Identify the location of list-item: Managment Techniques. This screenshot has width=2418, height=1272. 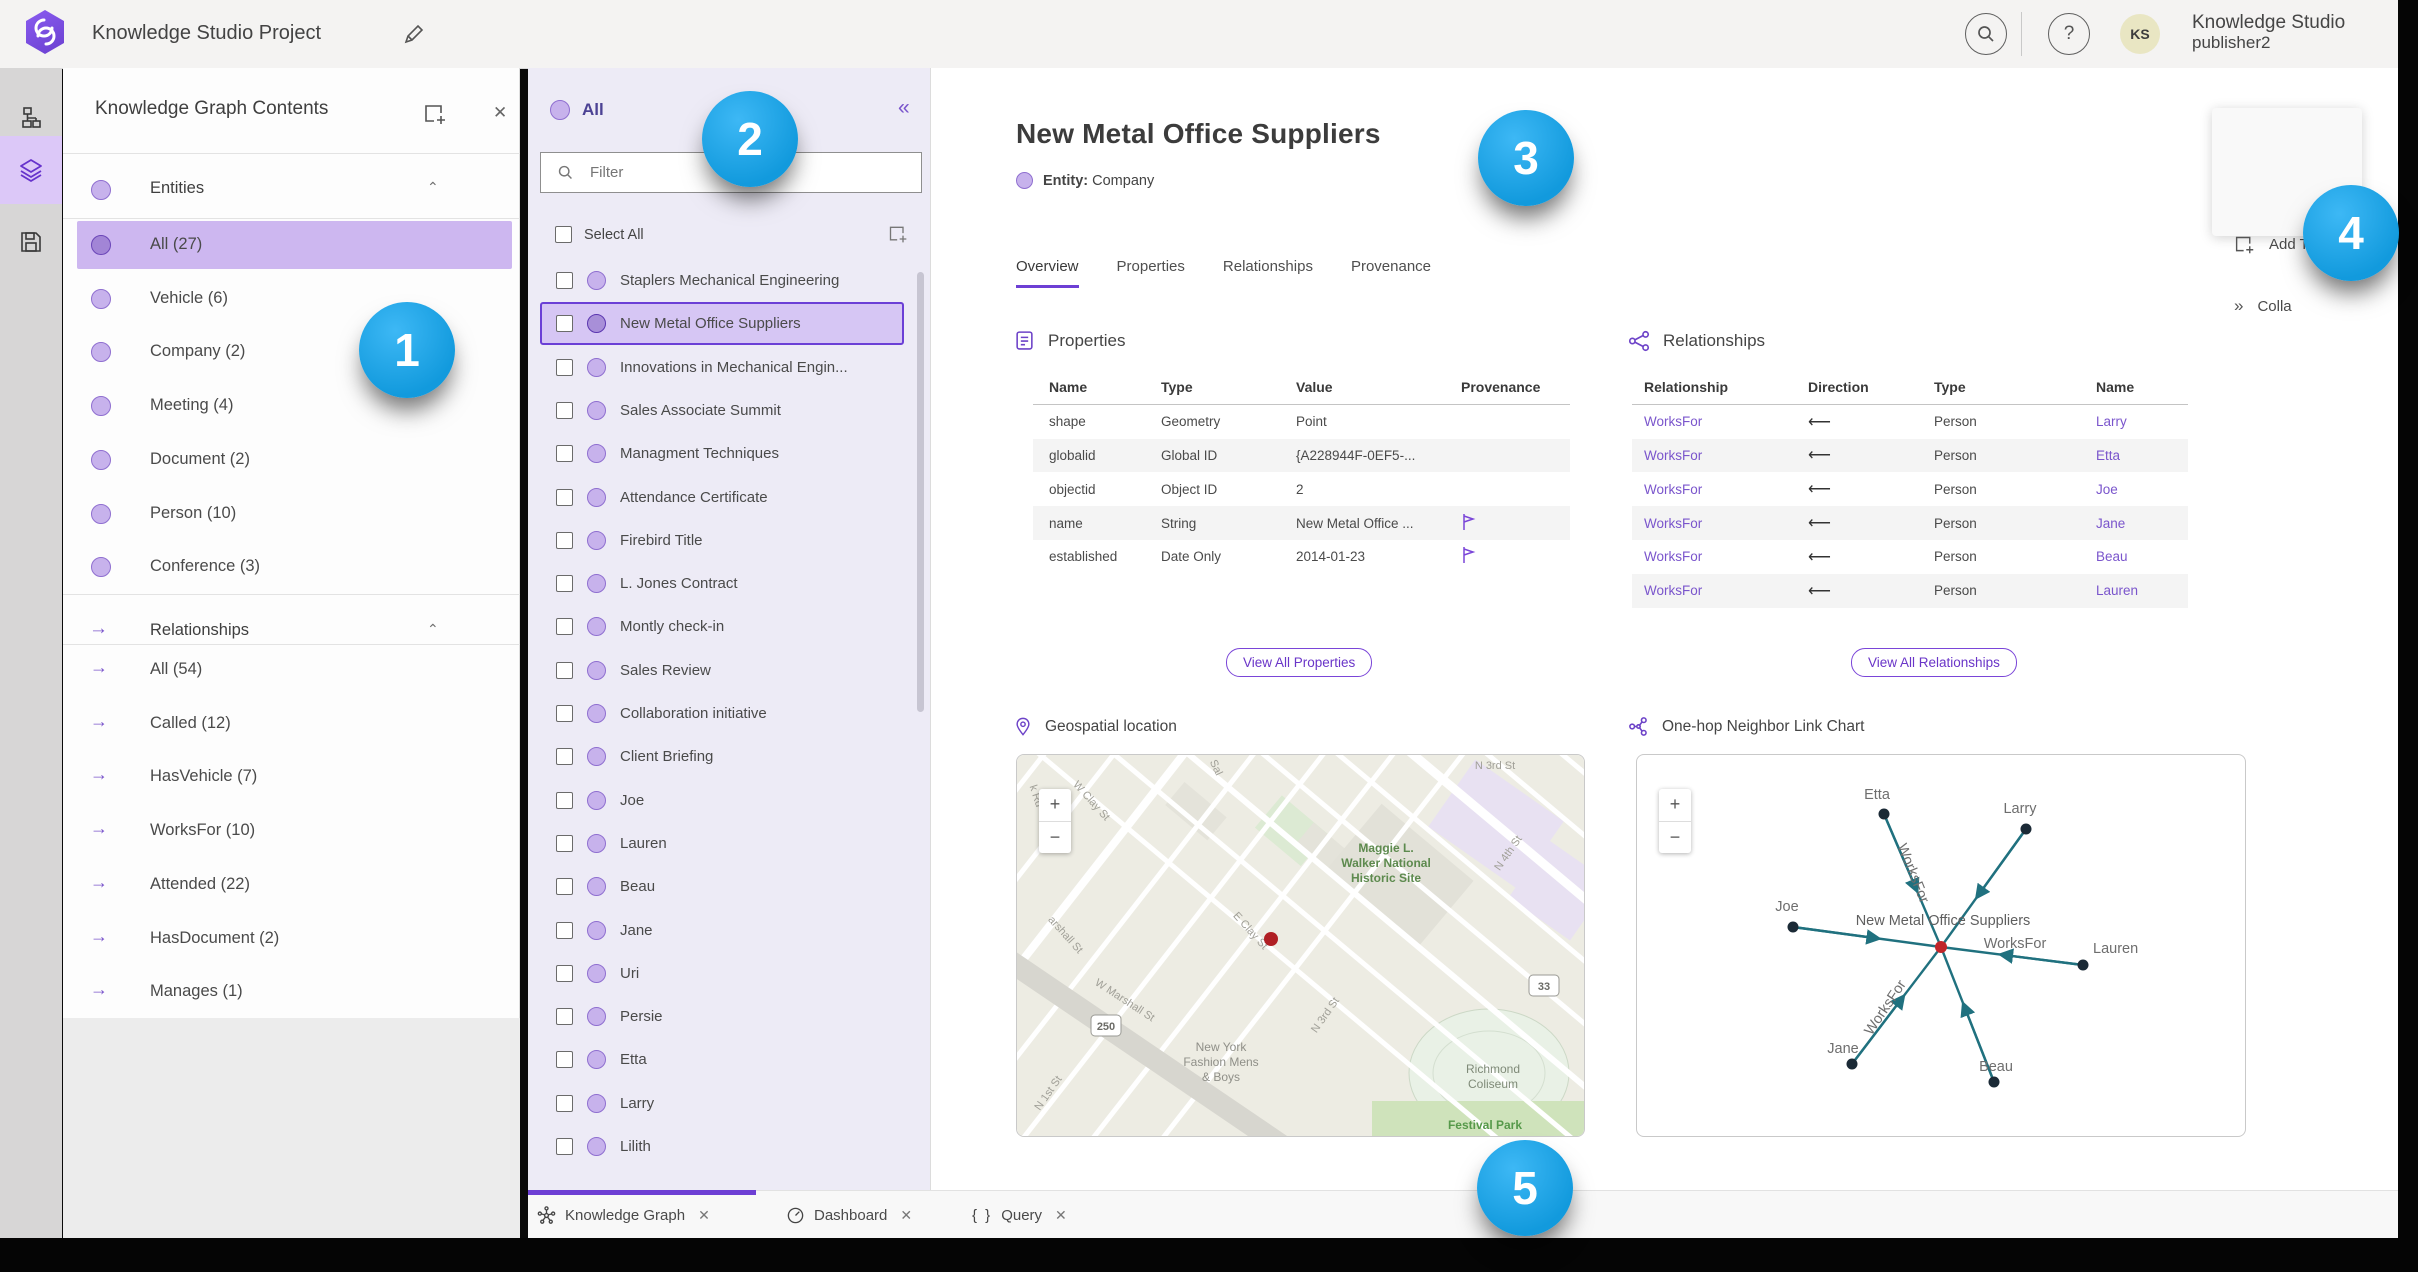
(729, 454).